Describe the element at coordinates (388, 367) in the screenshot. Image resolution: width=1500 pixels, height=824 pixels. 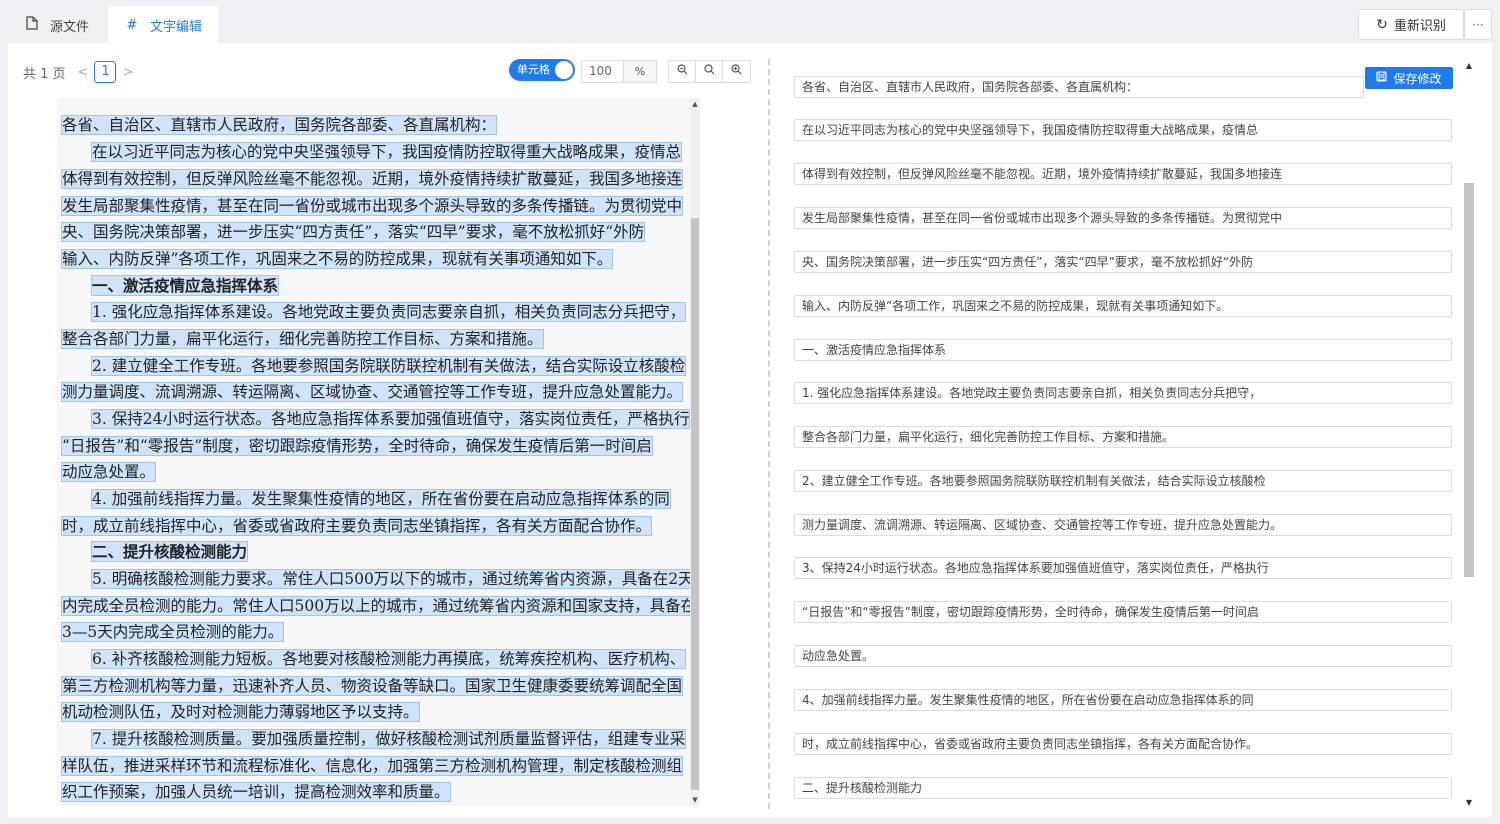
I see `doc-line: 2. 建立健全工作专班。各地要参照国务院联防联控机制有关做法，结合实际设立核酸检` at that location.